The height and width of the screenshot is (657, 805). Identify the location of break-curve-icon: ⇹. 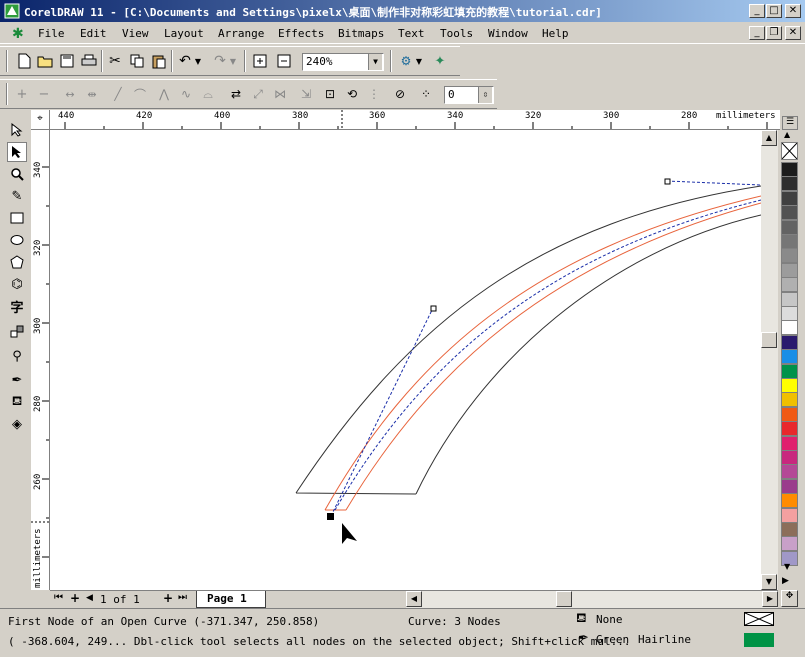
(92, 94).